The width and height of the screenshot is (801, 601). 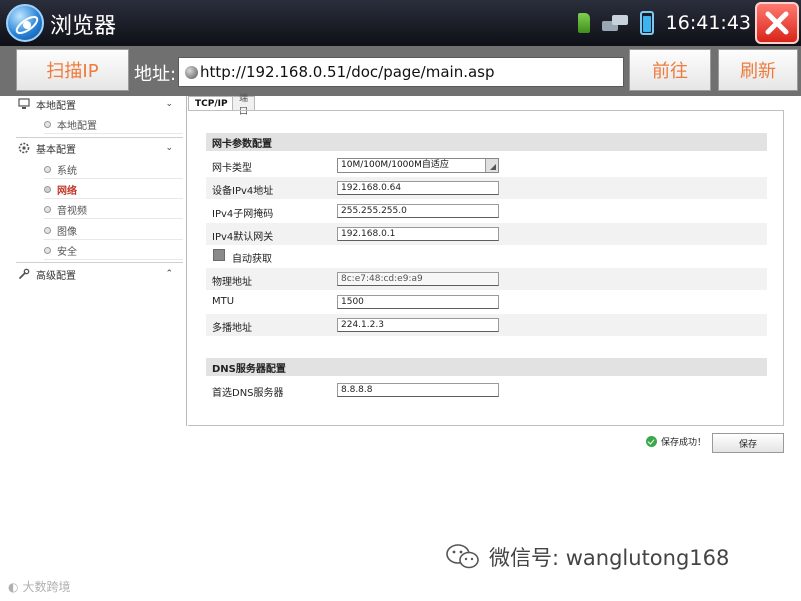 I want to click on close-button, so click(x=777, y=23).